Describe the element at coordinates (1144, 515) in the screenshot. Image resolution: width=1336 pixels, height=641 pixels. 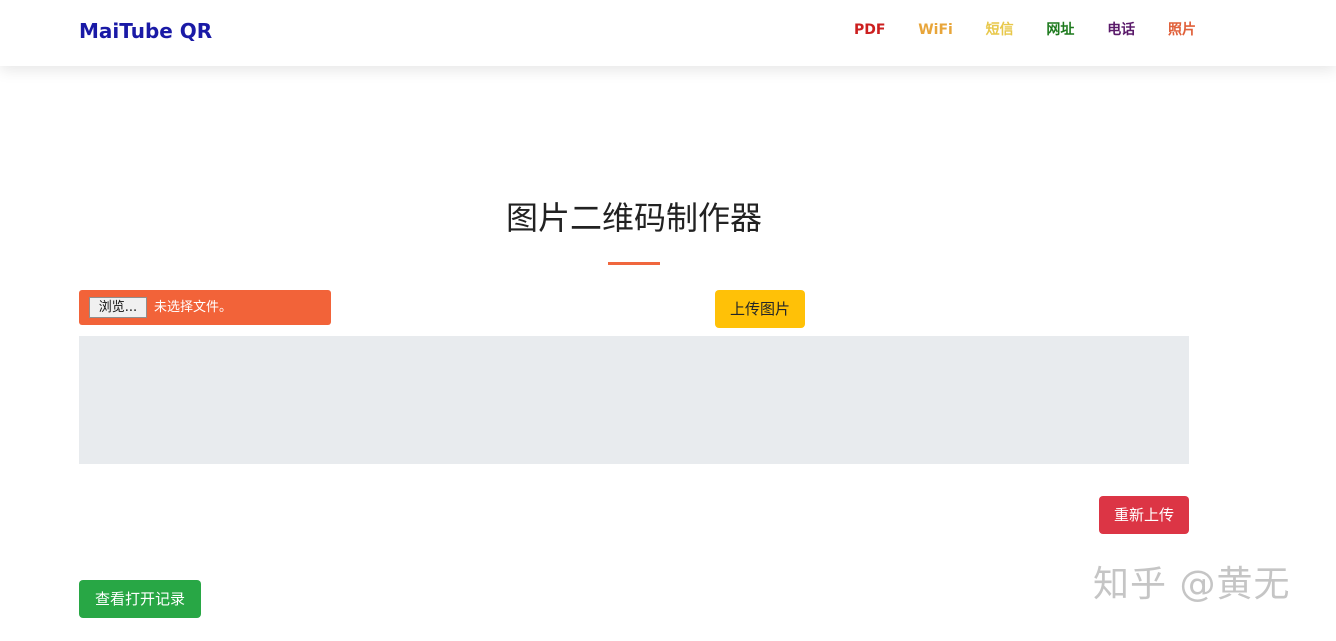
I see `reupload-button: 重新上传` at that location.